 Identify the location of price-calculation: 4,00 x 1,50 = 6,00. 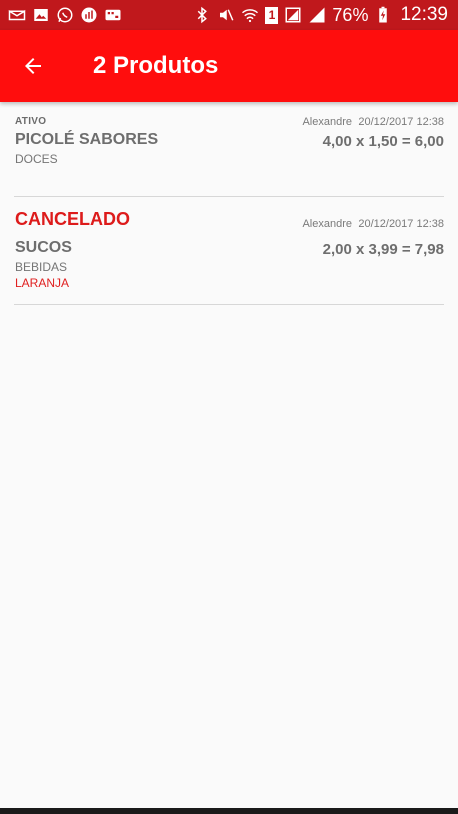
(383, 141).